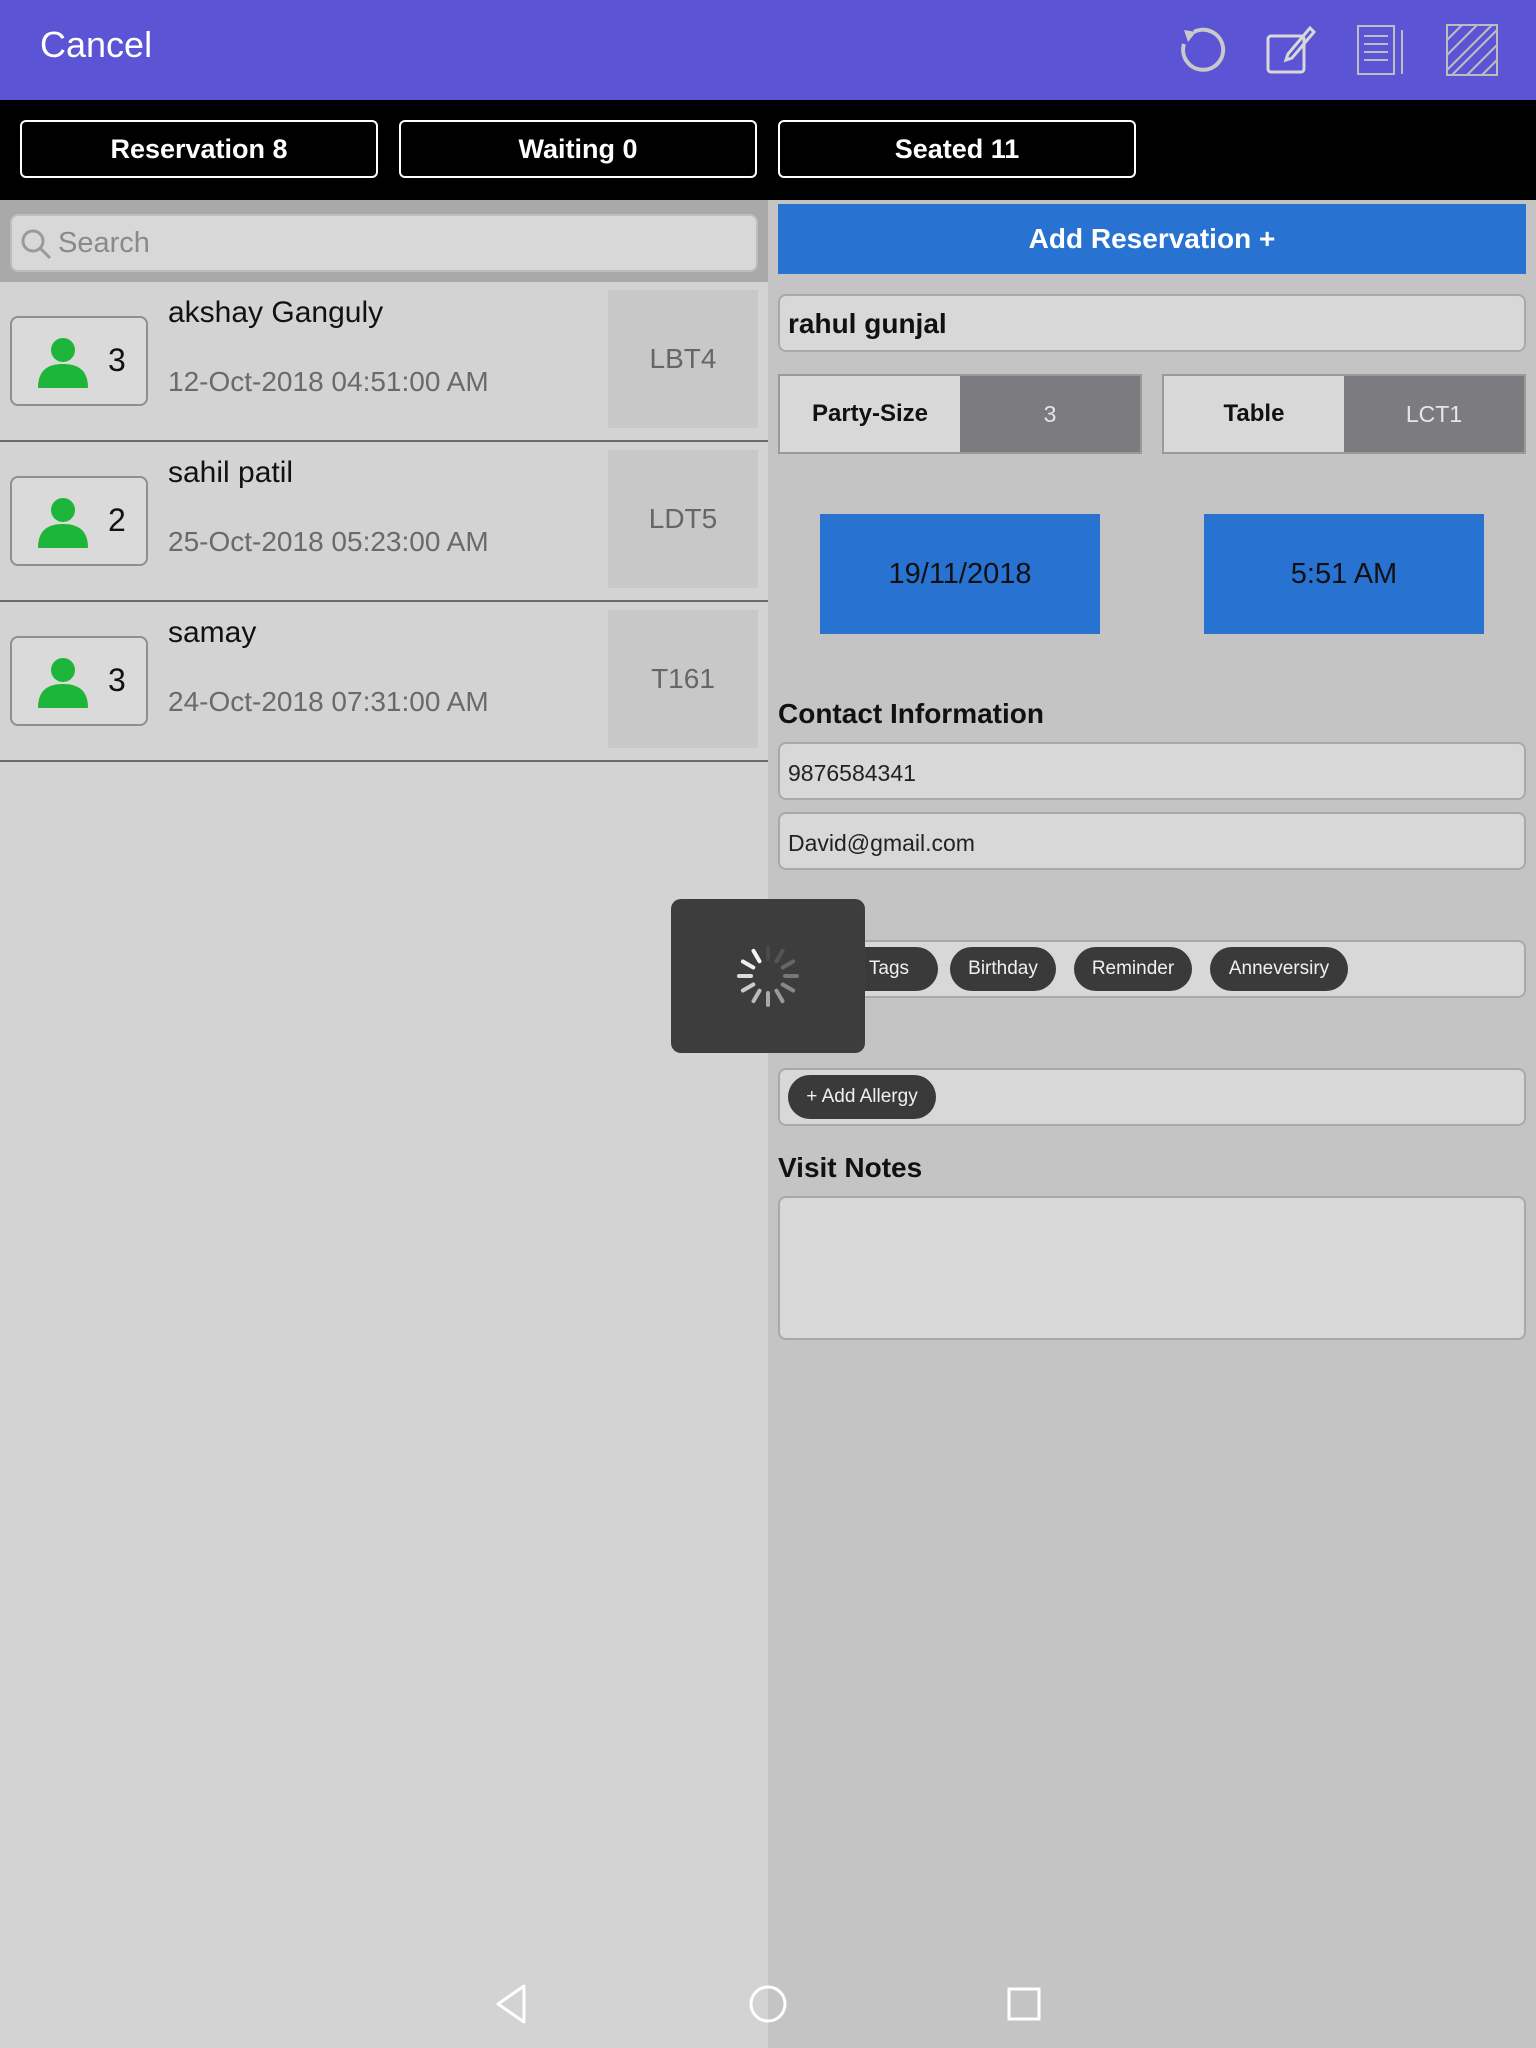 This screenshot has width=1536, height=2048. I want to click on system-nav-bar, so click(768, 2004).